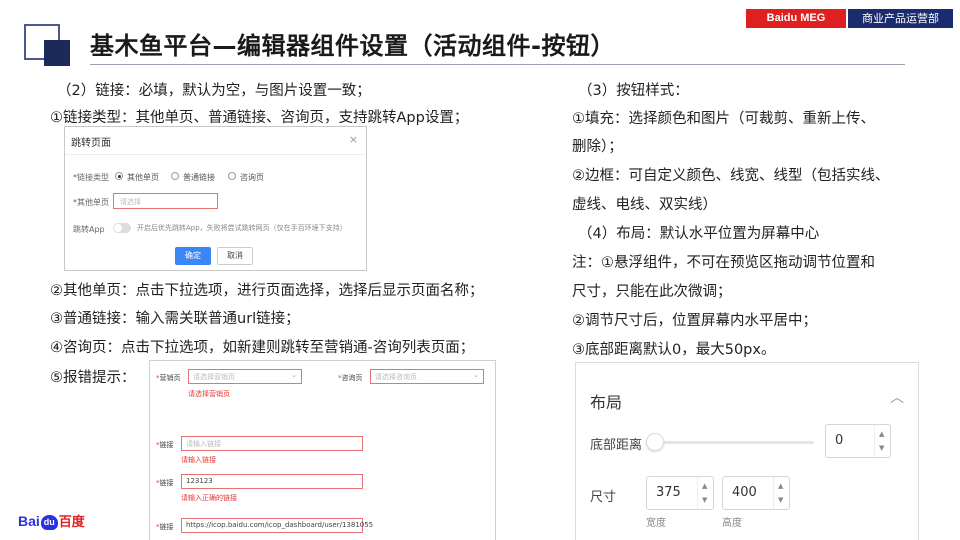 The image size is (960, 540). Describe the element at coordinates (597, 147) in the screenshot. I see `text-fill-cont: 删除）；` at that location.